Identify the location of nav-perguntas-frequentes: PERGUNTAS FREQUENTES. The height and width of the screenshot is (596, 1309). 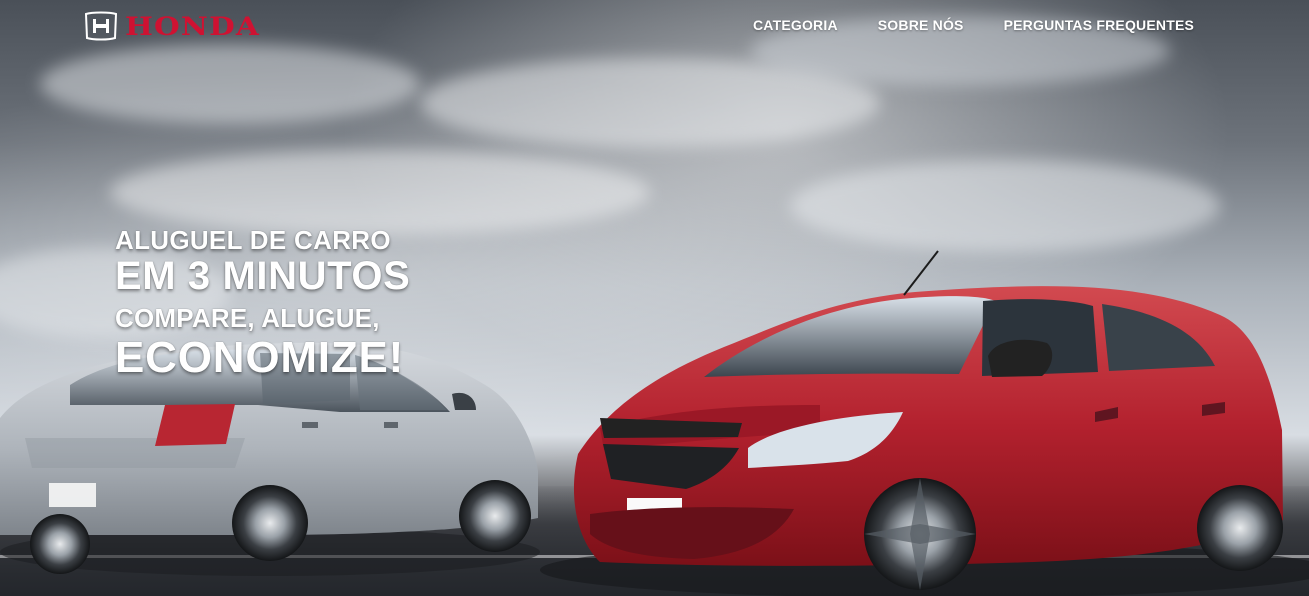
(1099, 25).